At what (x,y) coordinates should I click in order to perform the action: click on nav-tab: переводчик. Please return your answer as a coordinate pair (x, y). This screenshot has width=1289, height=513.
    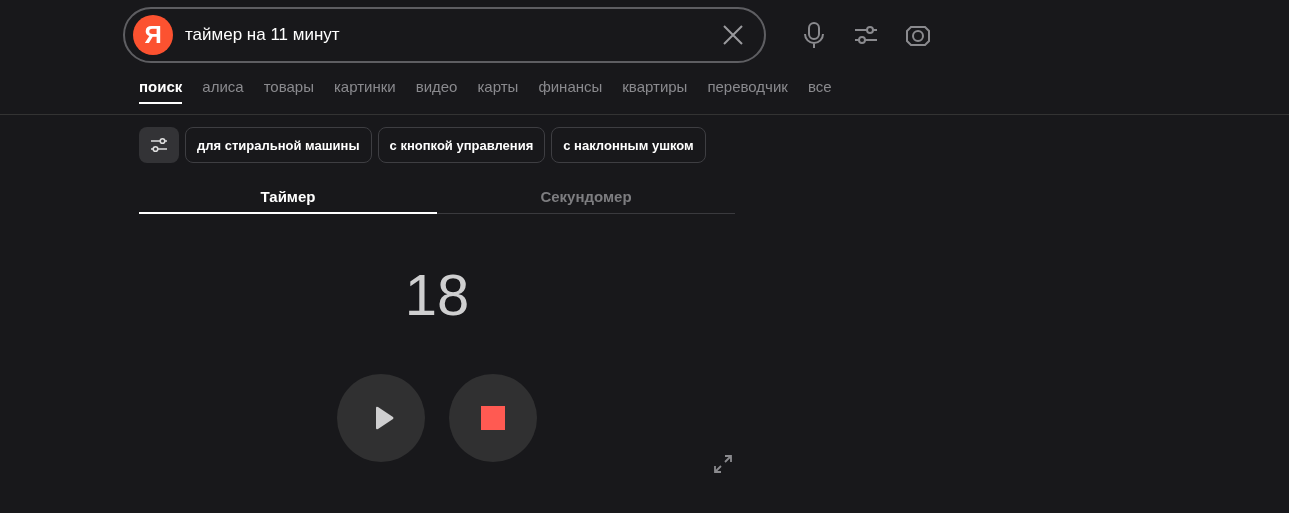
    Looking at the image, I should click on (747, 87).